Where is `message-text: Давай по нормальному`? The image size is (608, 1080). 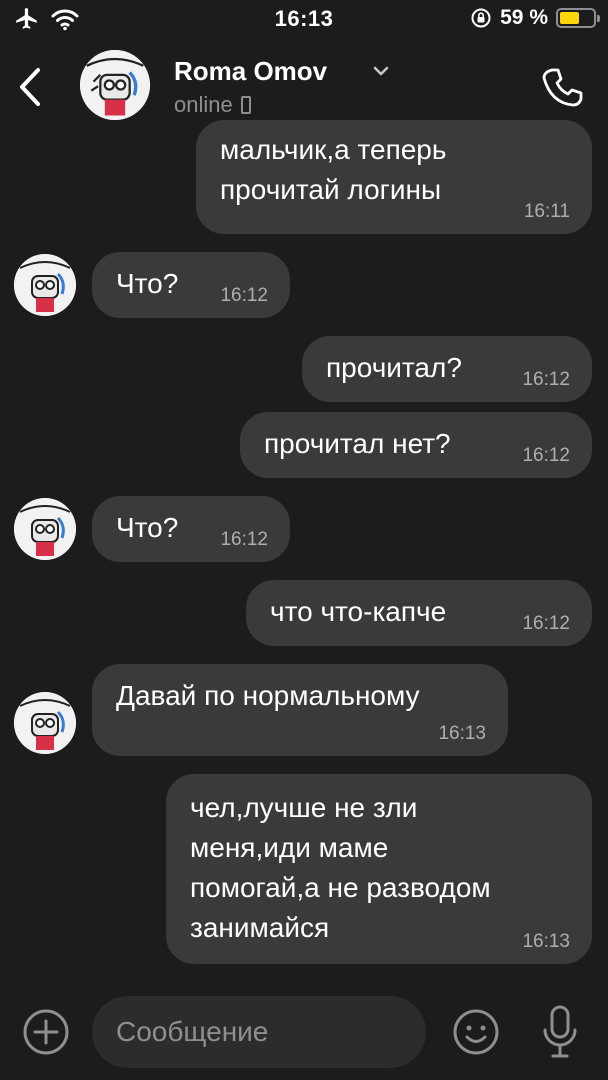 message-text: Давай по нормальному is located at coordinates (268, 695).